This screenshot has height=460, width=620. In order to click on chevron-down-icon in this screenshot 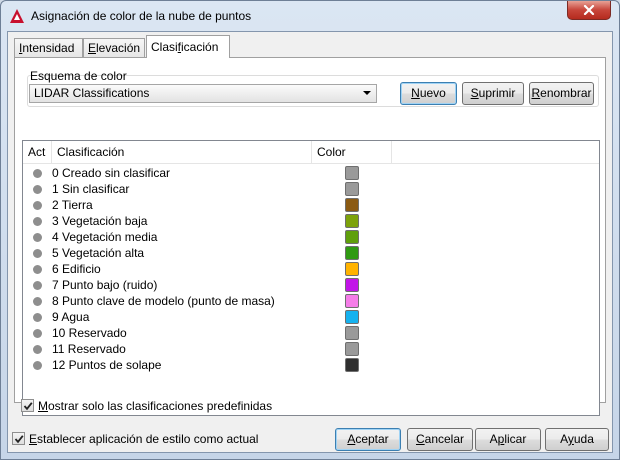, I will do `click(367, 93)`.